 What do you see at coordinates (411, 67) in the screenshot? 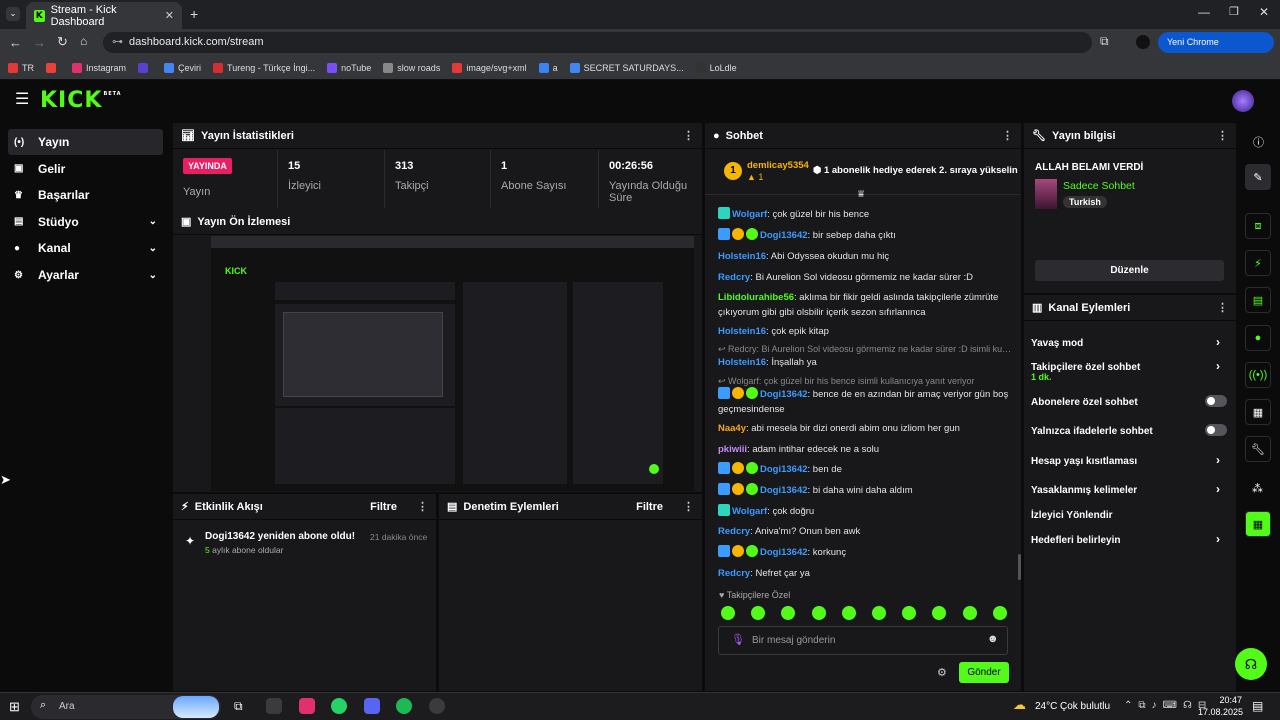
I see `bookmark-item: slow roads` at bounding box center [411, 67].